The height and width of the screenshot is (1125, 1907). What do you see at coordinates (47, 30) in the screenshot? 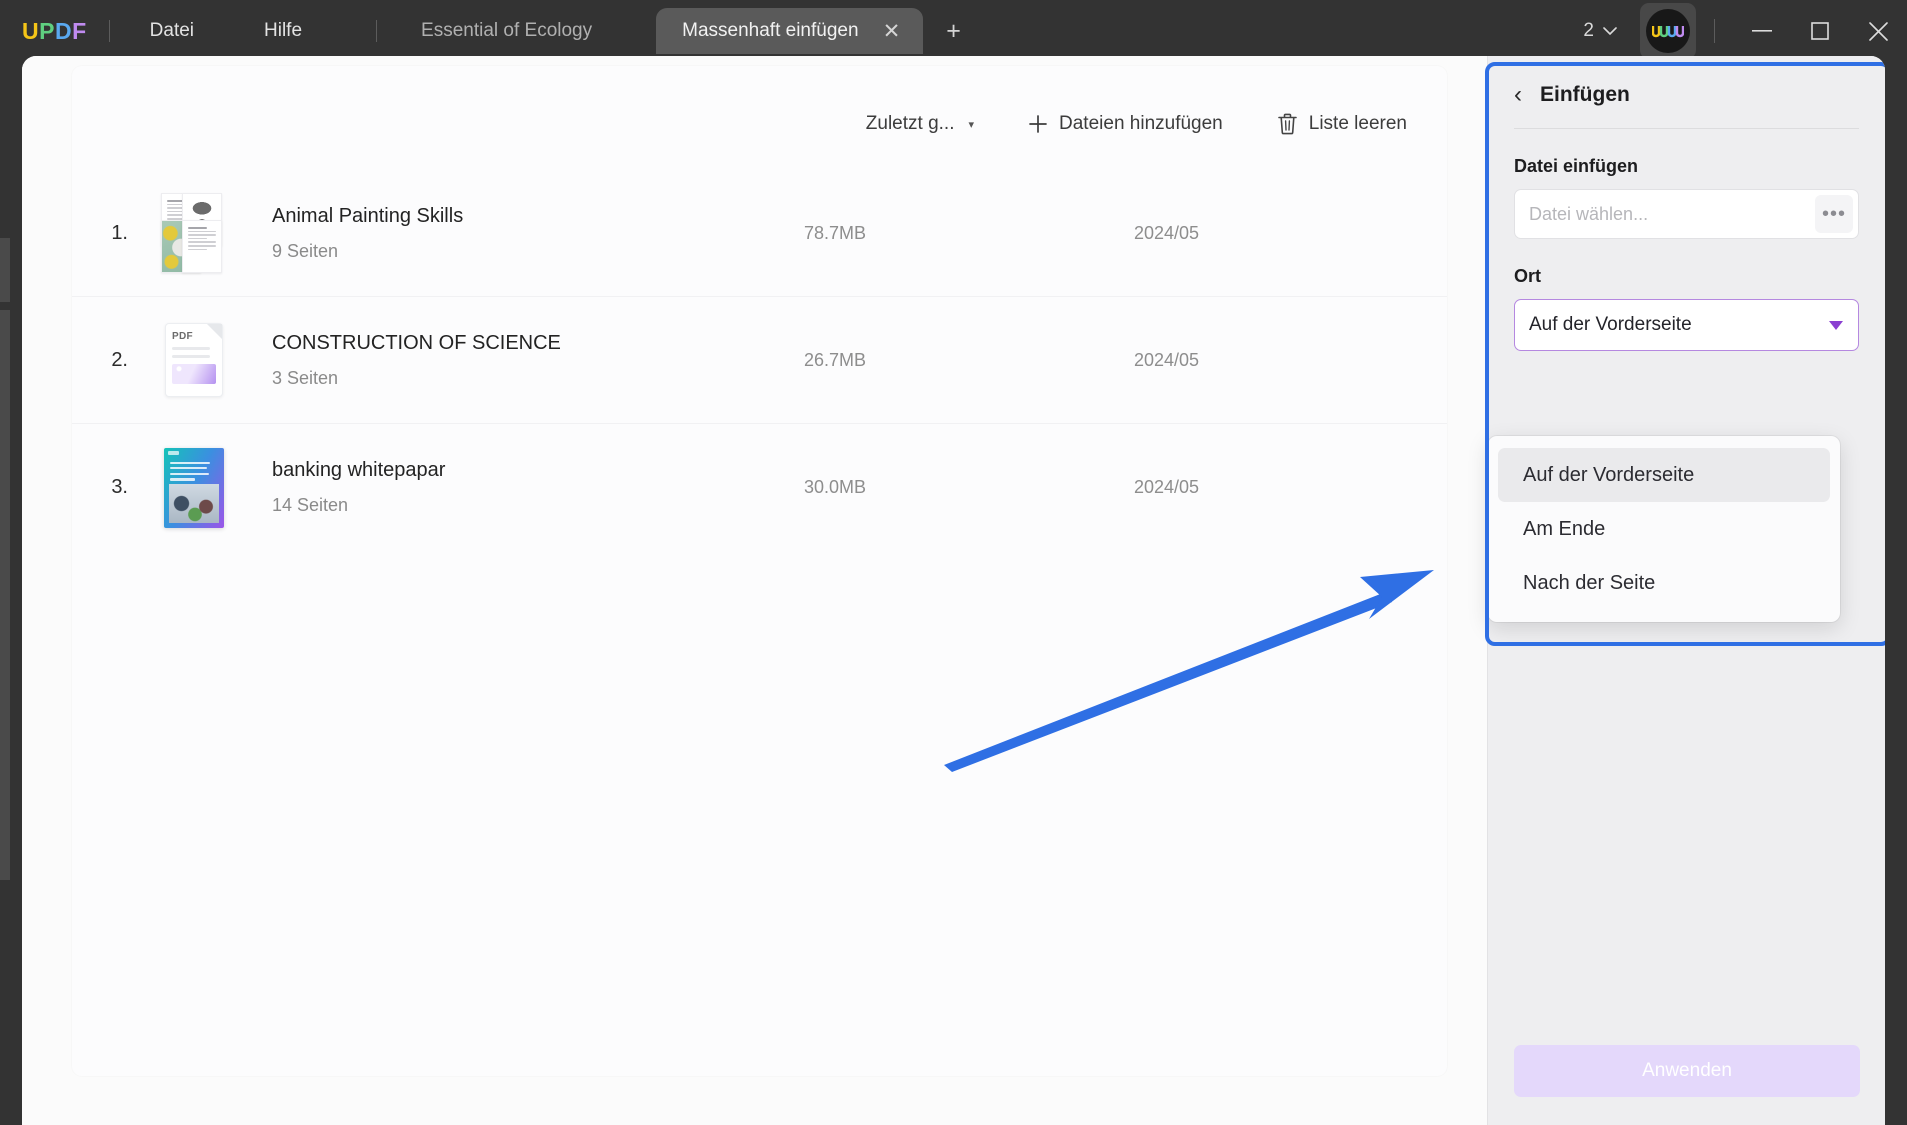
I see `logo-letter-p: P` at bounding box center [47, 30].